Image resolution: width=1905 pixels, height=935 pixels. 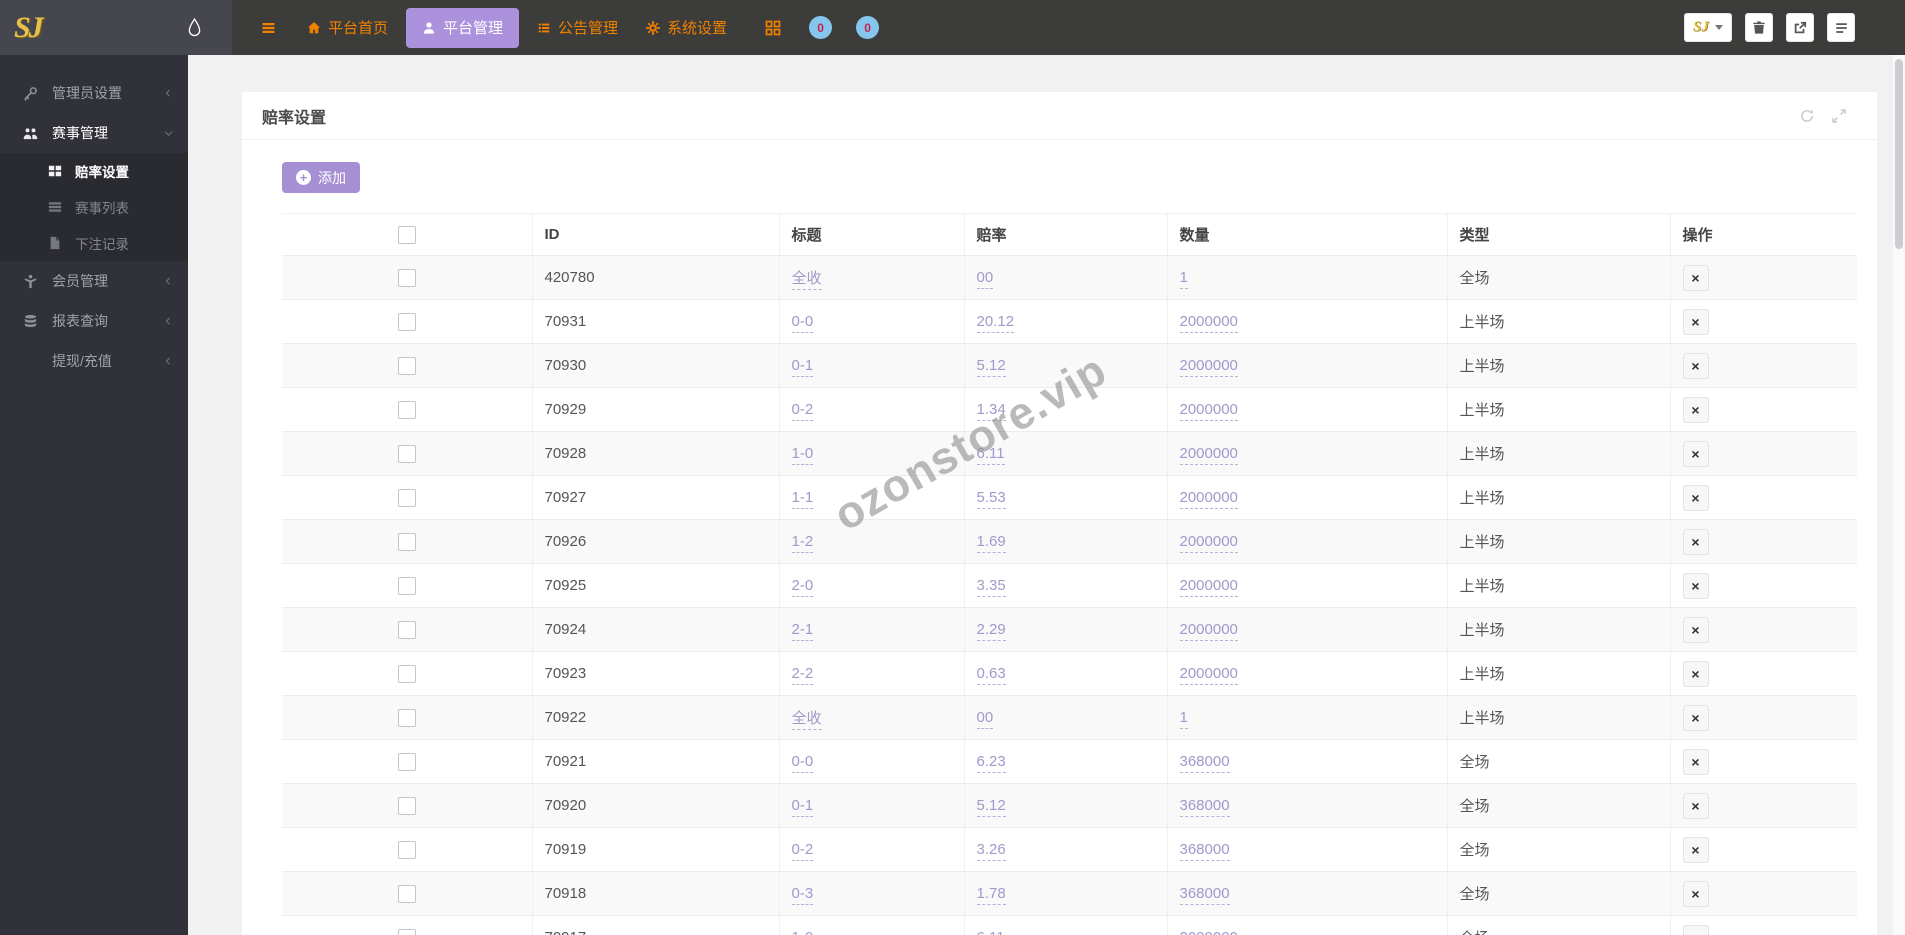 I want to click on sidebar-item-1: 管理员设置, so click(x=94, y=93).